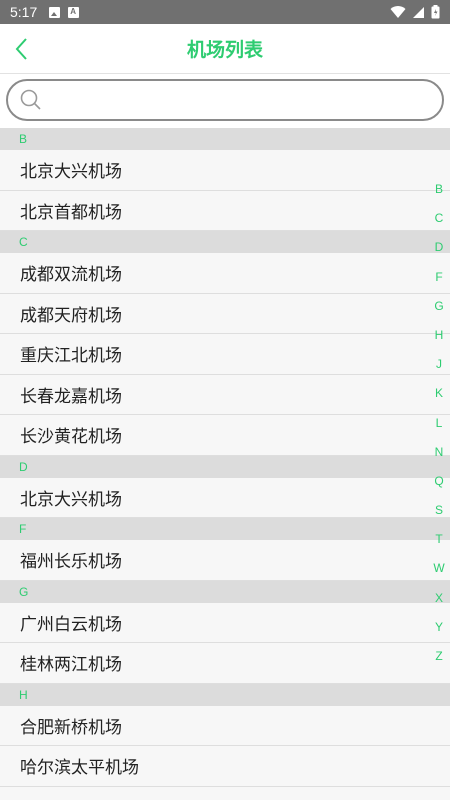 The height and width of the screenshot is (800, 450). Describe the element at coordinates (225, 766) in the screenshot. I see `airport-list-item: 哈尔滨太平机场` at that location.